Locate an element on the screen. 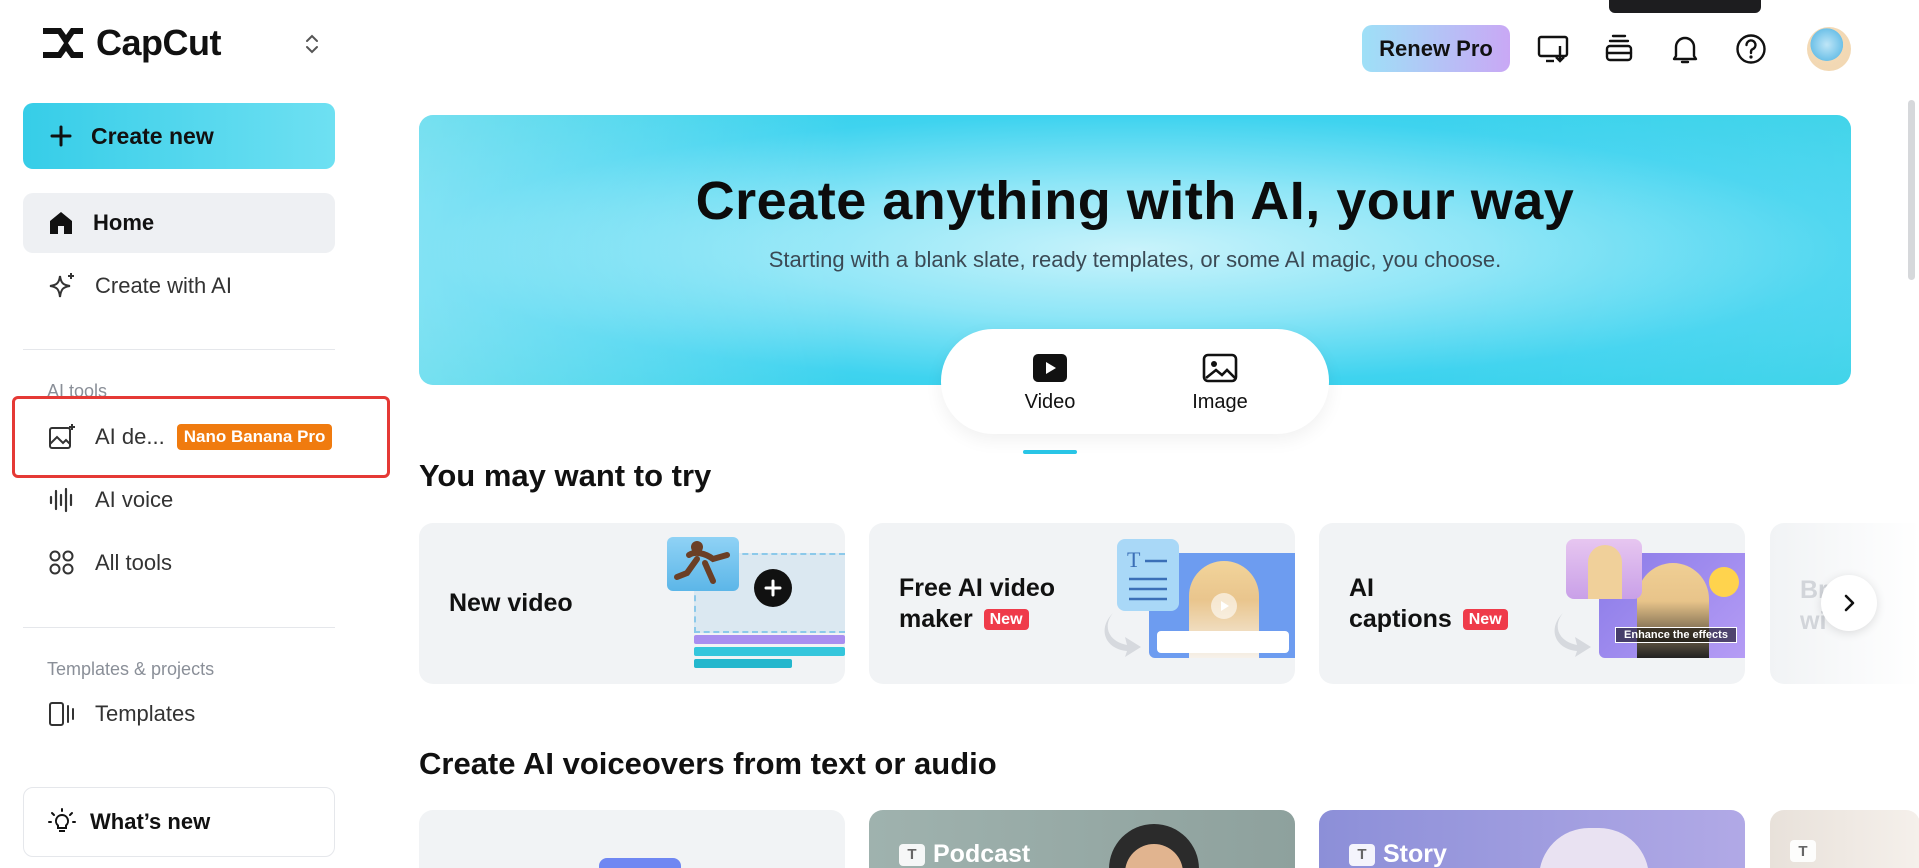 The image size is (1919, 868). templates-icon is located at coordinates (61, 714).